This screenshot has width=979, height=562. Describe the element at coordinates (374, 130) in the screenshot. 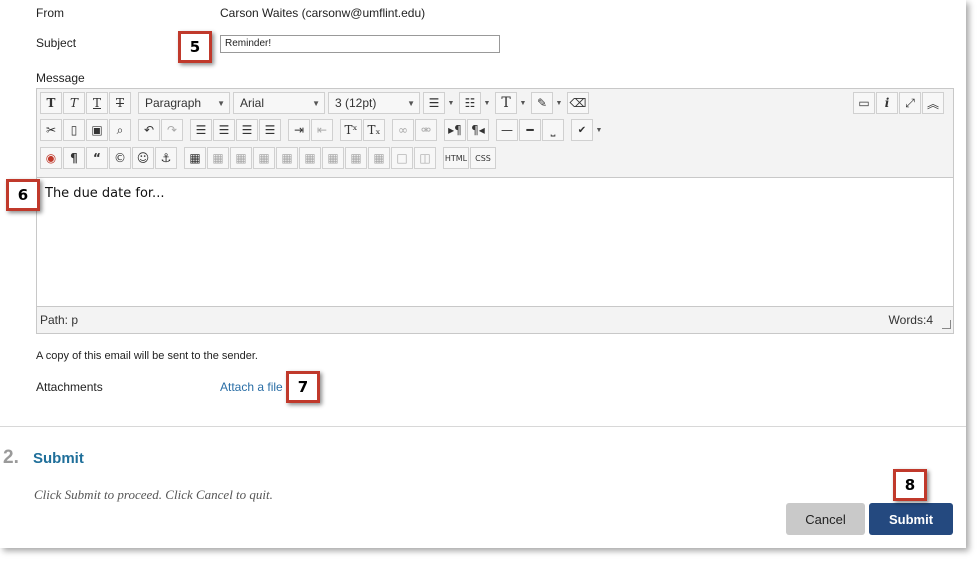

I see `subscript-icon: Tₓ` at that location.